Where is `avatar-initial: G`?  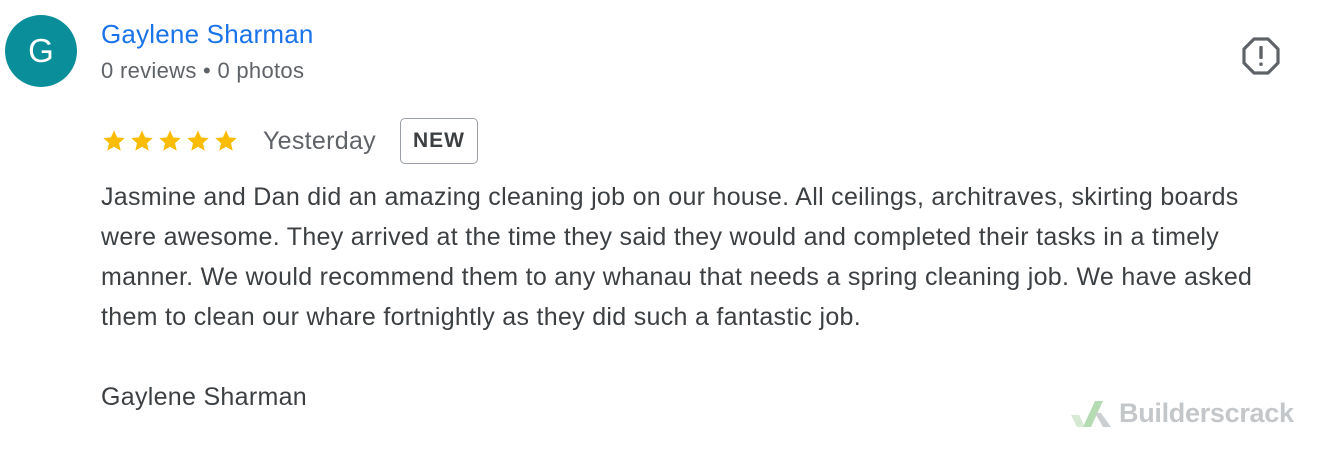 avatar-initial: G is located at coordinates (41, 50).